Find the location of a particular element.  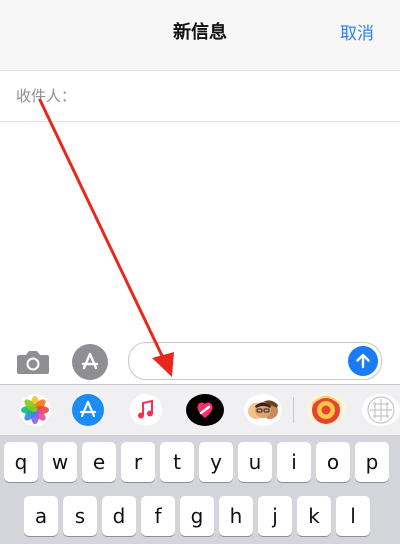

game-app-icon is located at coordinates (326, 410).